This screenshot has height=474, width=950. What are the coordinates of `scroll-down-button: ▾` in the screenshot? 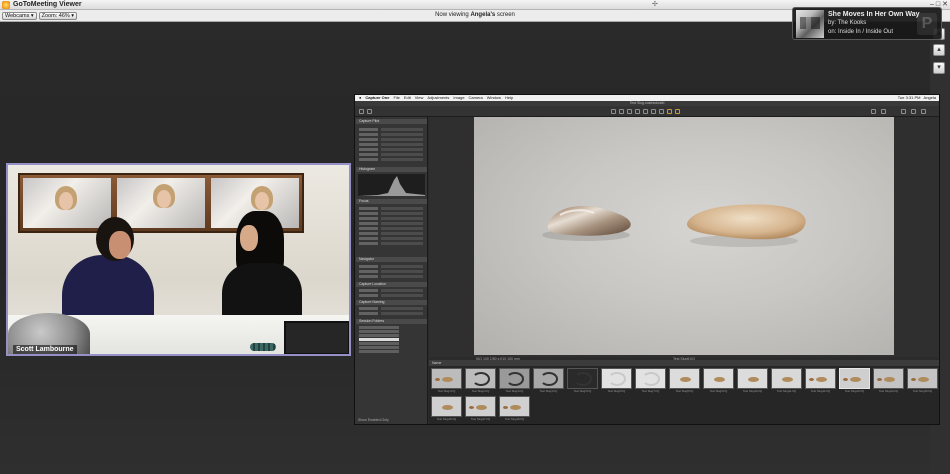 It's located at (939, 68).